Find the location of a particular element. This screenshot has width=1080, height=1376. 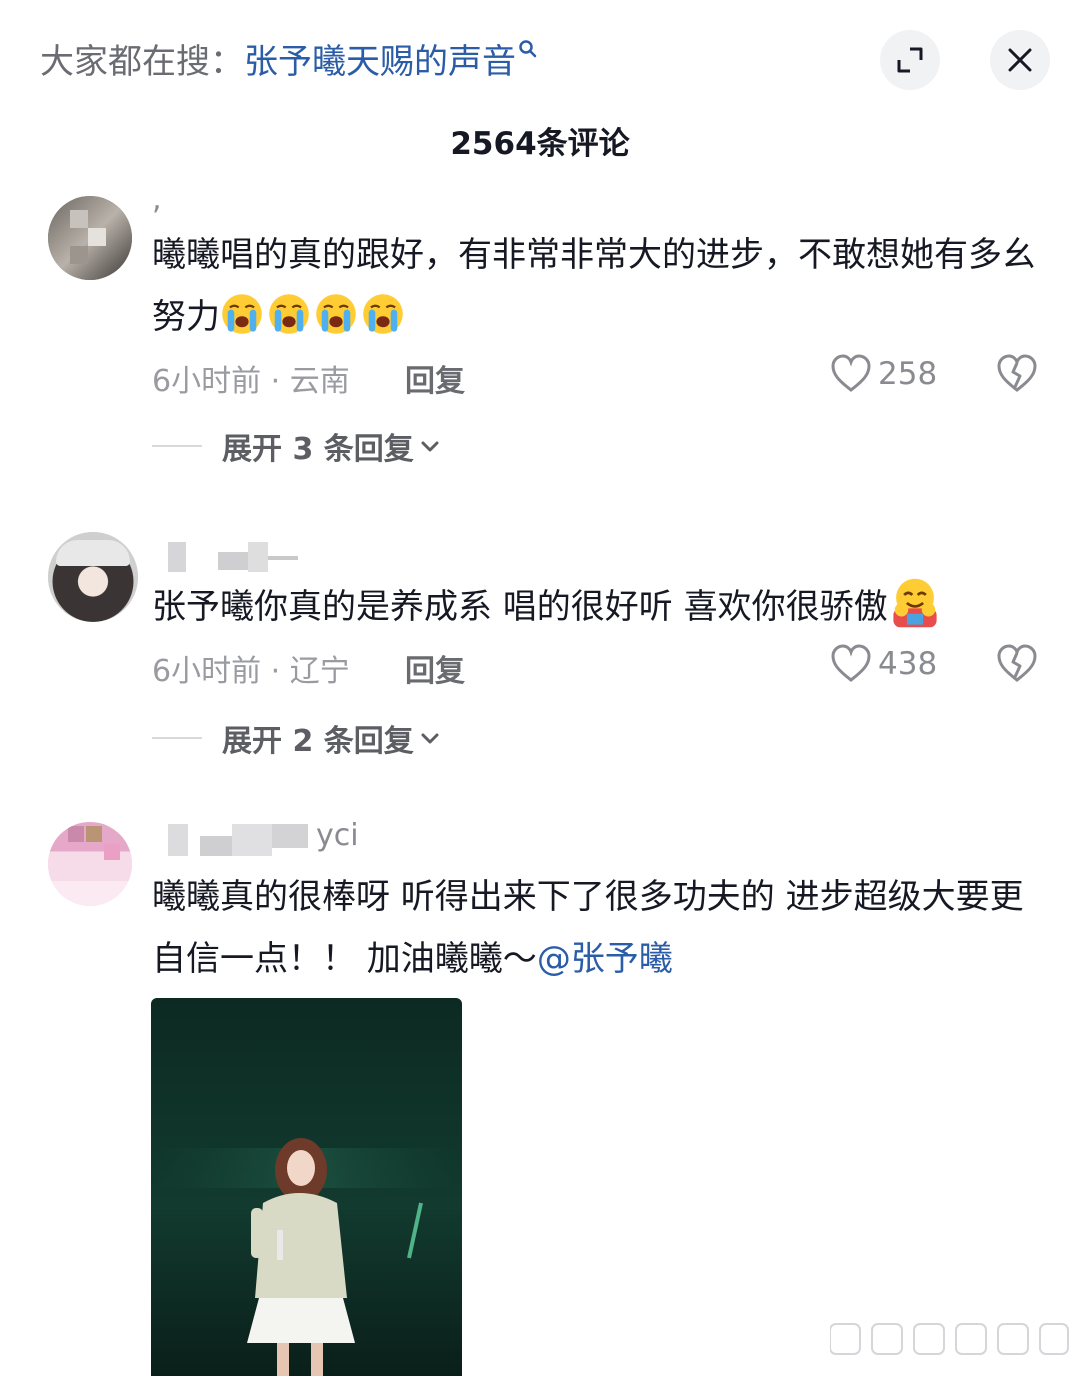

loudly-crying-face-icon is located at coordinates (314, 315).